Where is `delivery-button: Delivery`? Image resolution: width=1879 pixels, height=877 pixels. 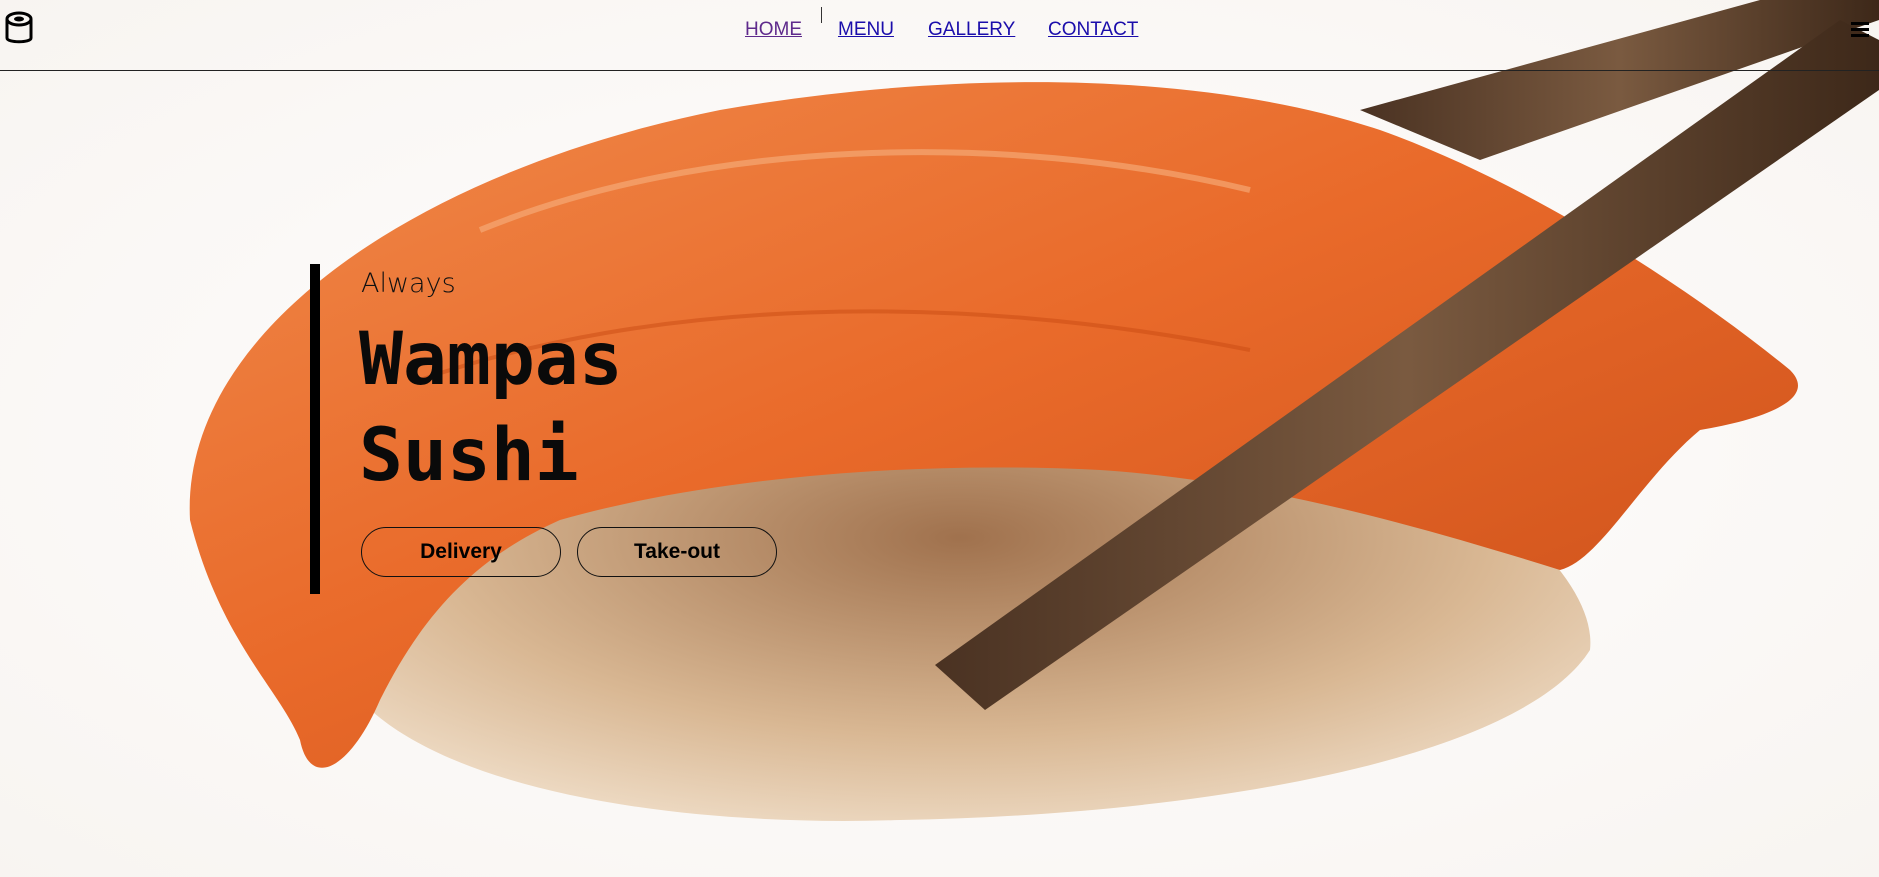 delivery-button: Delivery is located at coordinates (461, 552).